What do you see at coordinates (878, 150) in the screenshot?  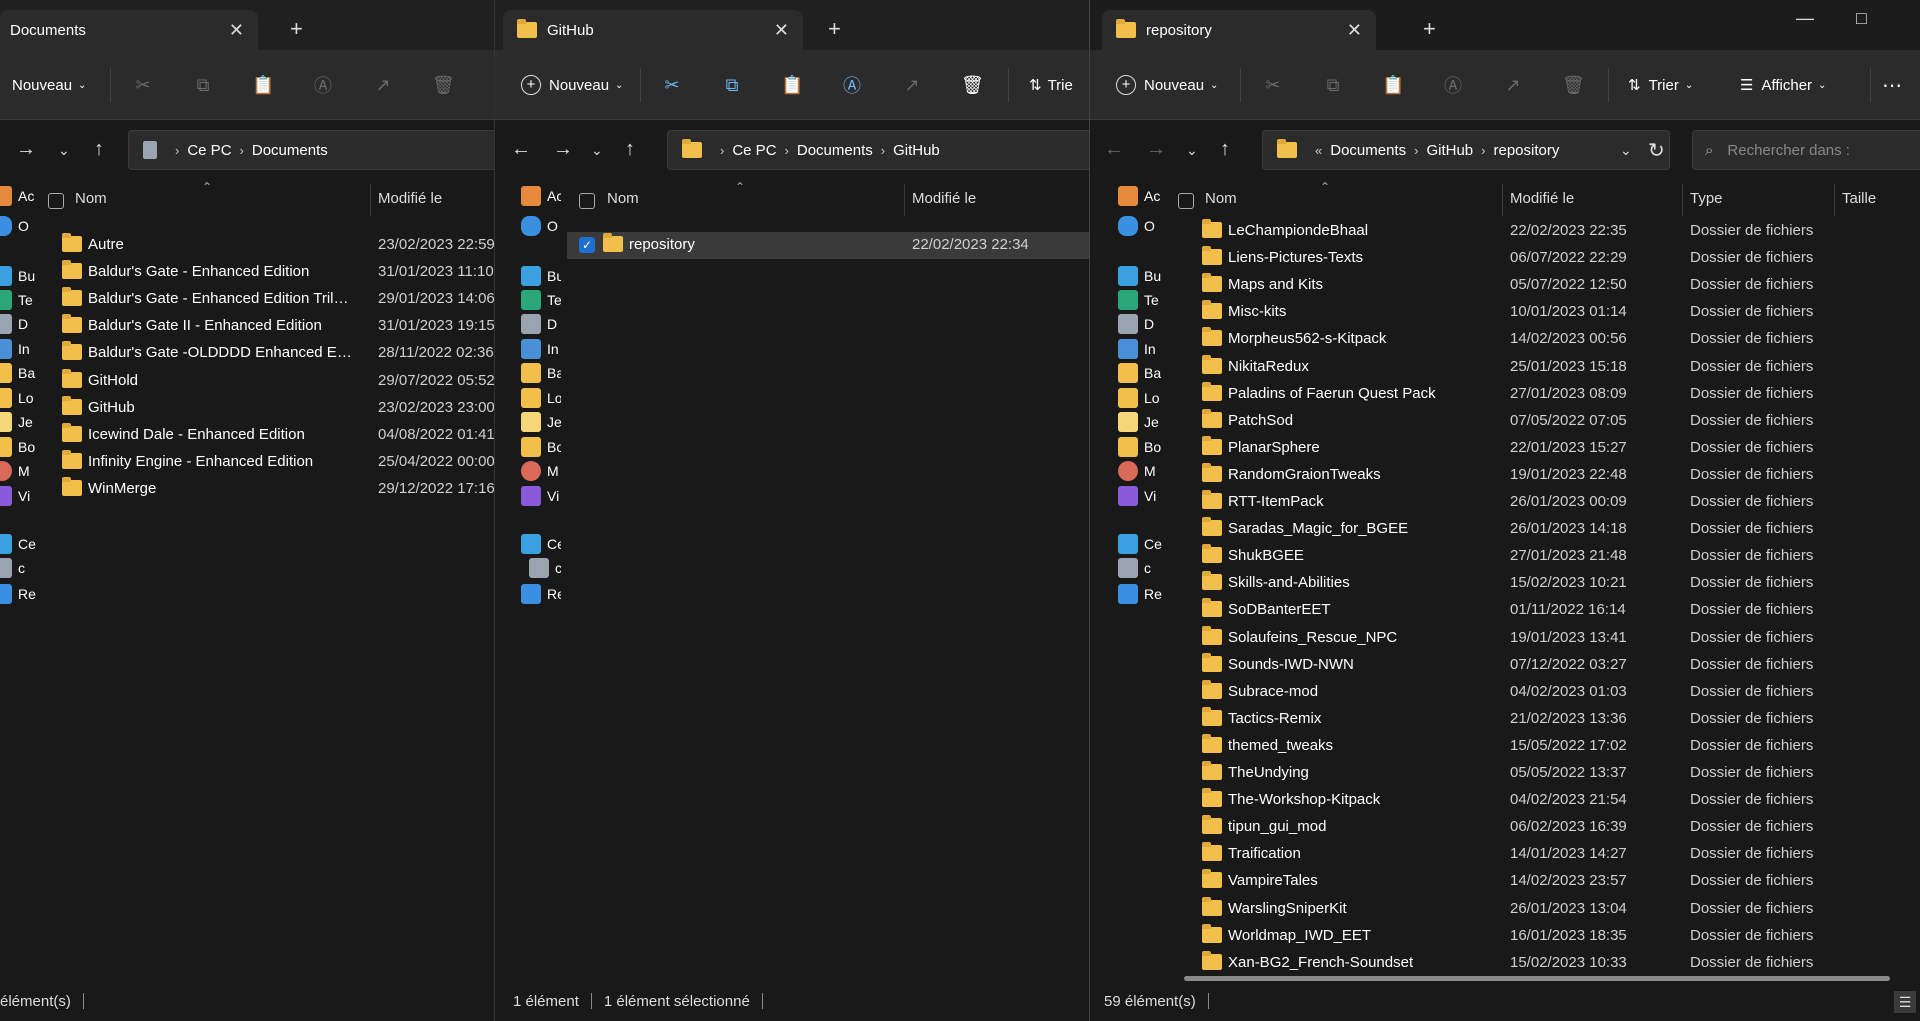 I see `address-bar: › Ce PC › Documents › GitHub` at bounding box center [878, 150].